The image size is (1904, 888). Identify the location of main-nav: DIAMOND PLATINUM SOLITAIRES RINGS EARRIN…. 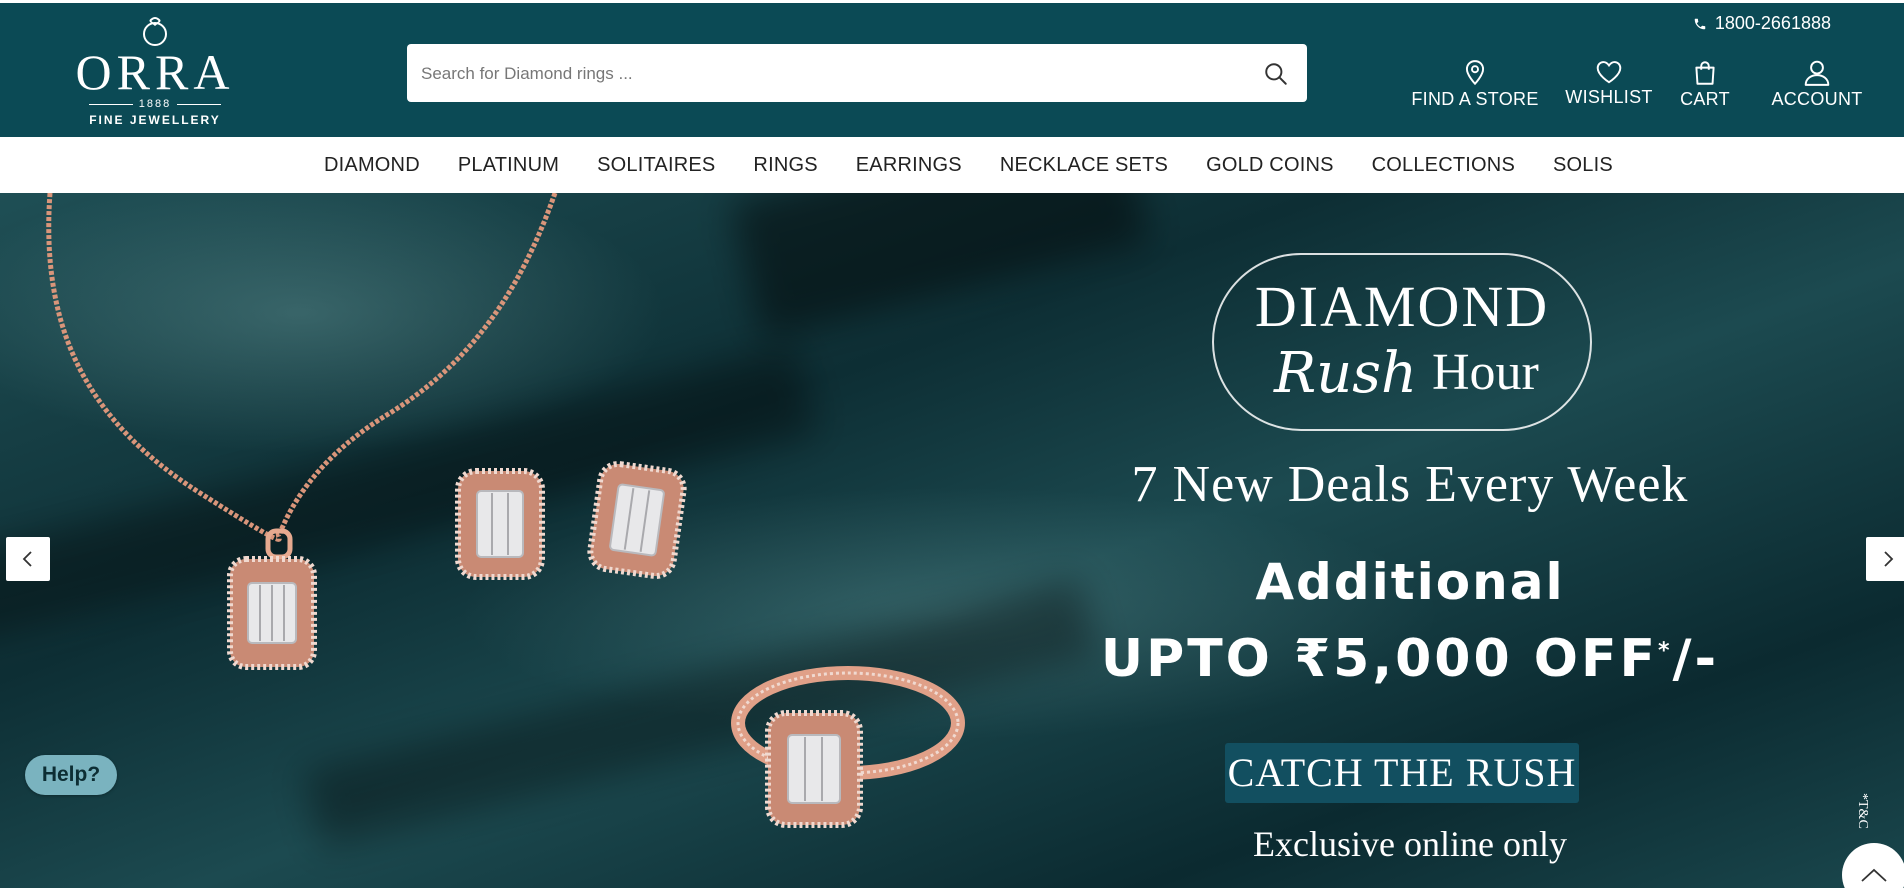
(952, 165).